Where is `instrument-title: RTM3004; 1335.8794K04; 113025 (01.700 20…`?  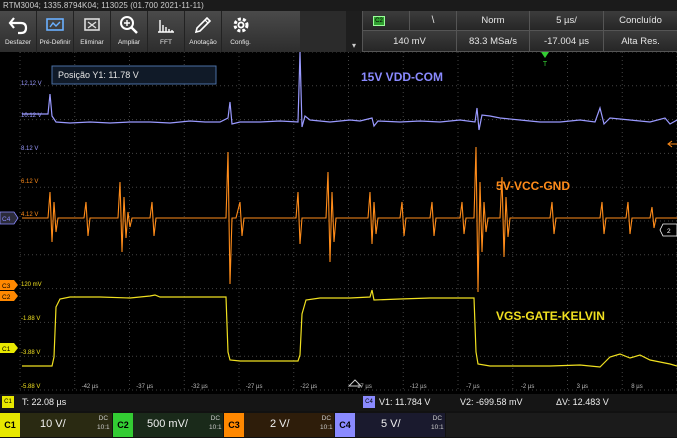 instrument-title: RTM3004; 1335.8794K04; 113025 (01.700 20… is located at coordinates (338, 5).